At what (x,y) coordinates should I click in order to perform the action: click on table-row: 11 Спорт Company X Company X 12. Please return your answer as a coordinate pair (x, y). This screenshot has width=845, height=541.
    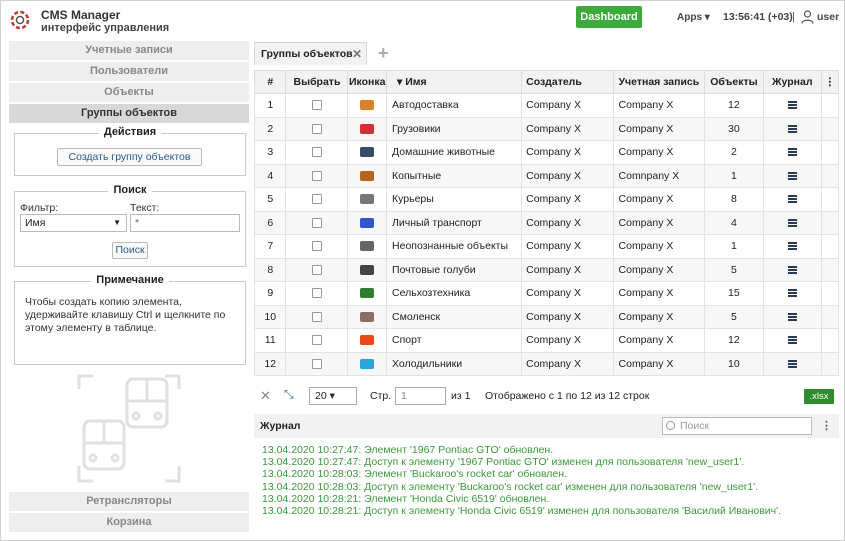
    Looking at the image, I should click on (546, 340).